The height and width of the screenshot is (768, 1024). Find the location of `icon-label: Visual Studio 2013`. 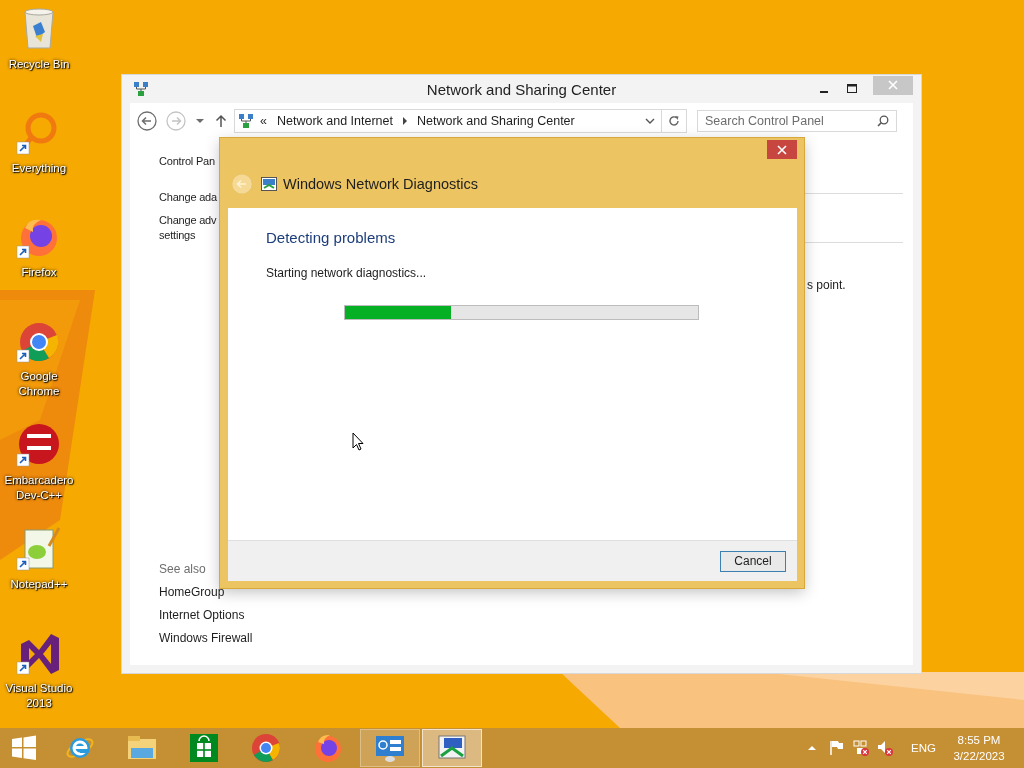

icon-label: Visual Studio 2013 is located at coordinates (39, 696).